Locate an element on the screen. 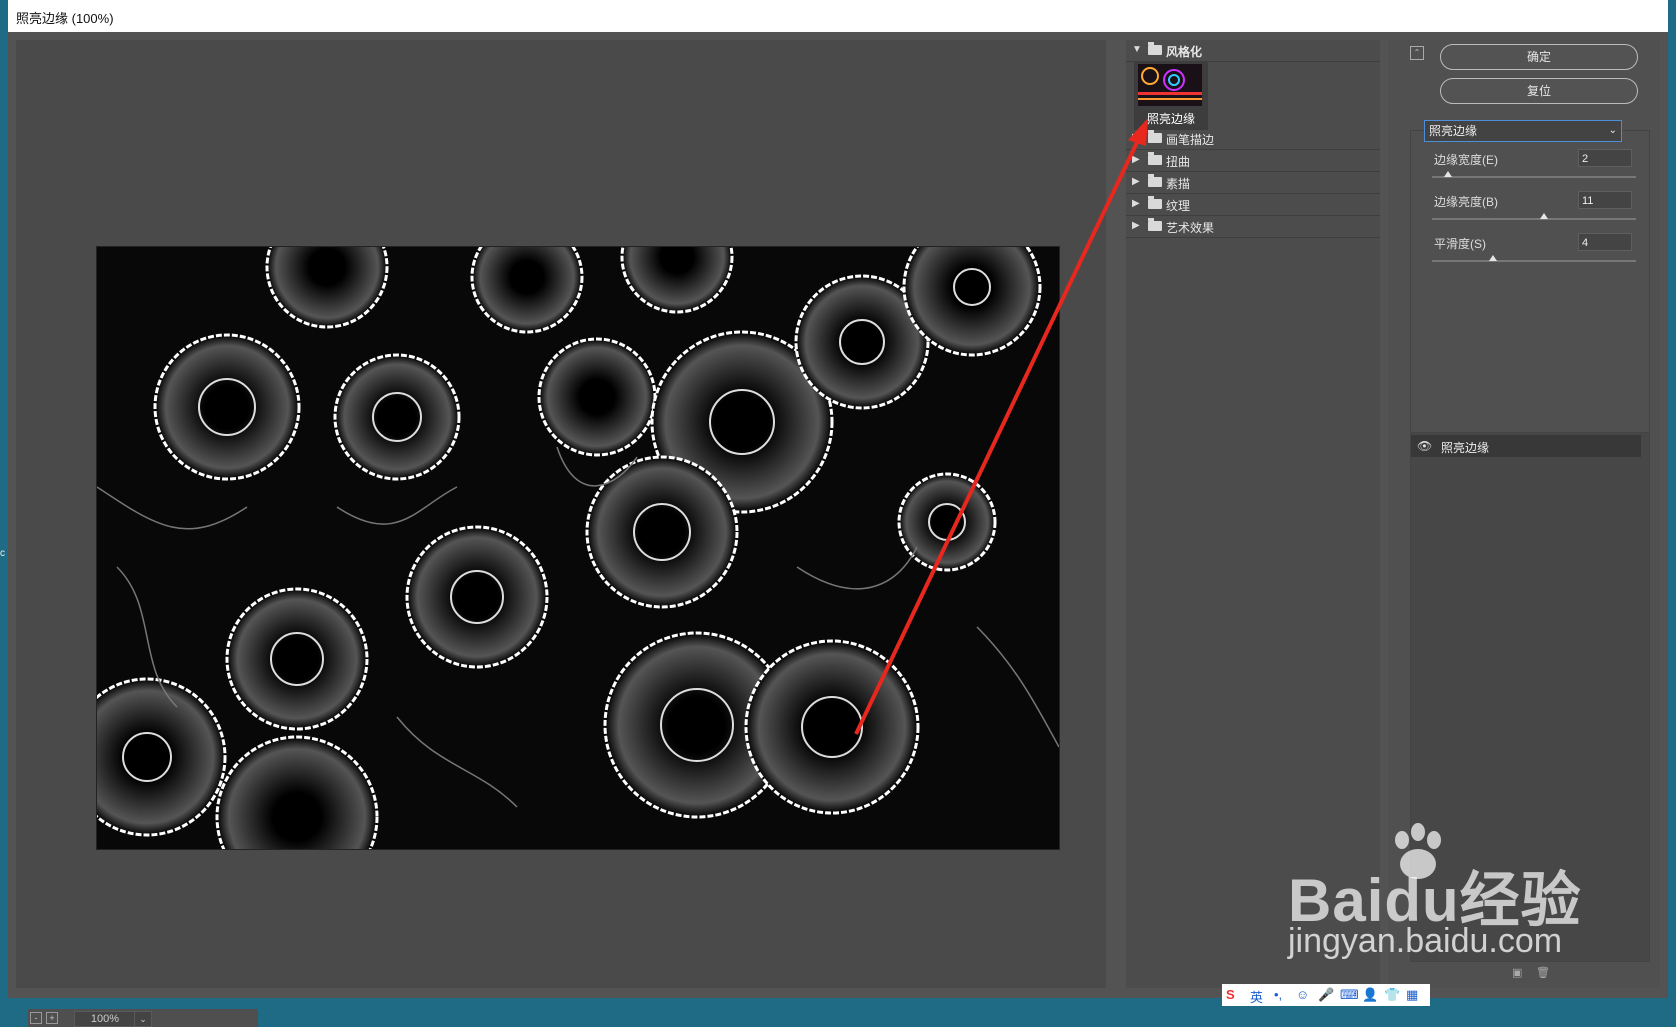 The width and height of the screenshot is (1676, 1027). zoom-dropdown-icon: ⌄ is located at coordinates (143, 1019).